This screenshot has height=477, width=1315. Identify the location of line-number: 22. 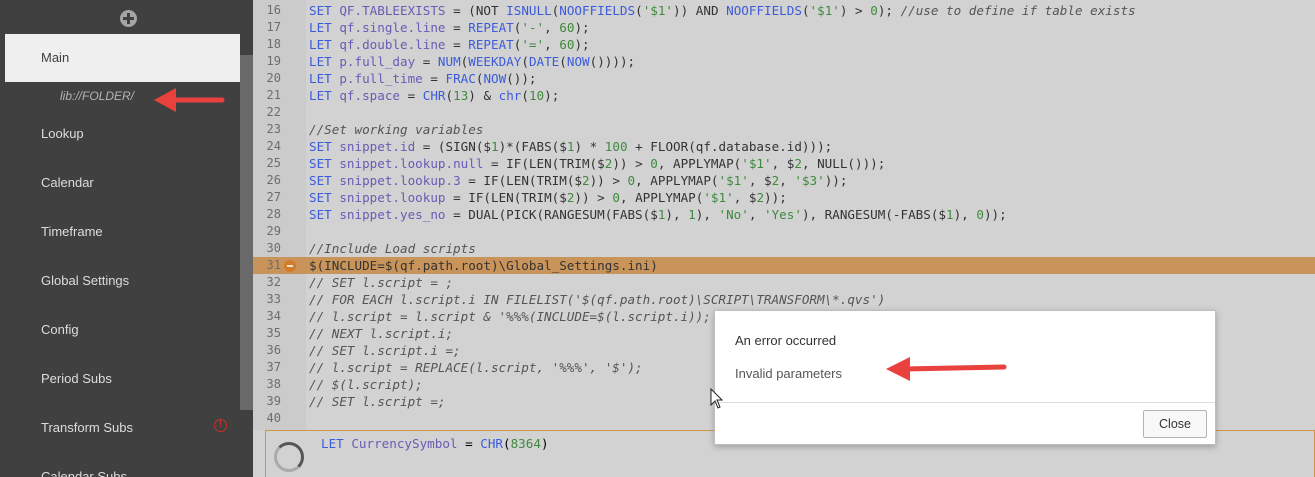
(273, 112).